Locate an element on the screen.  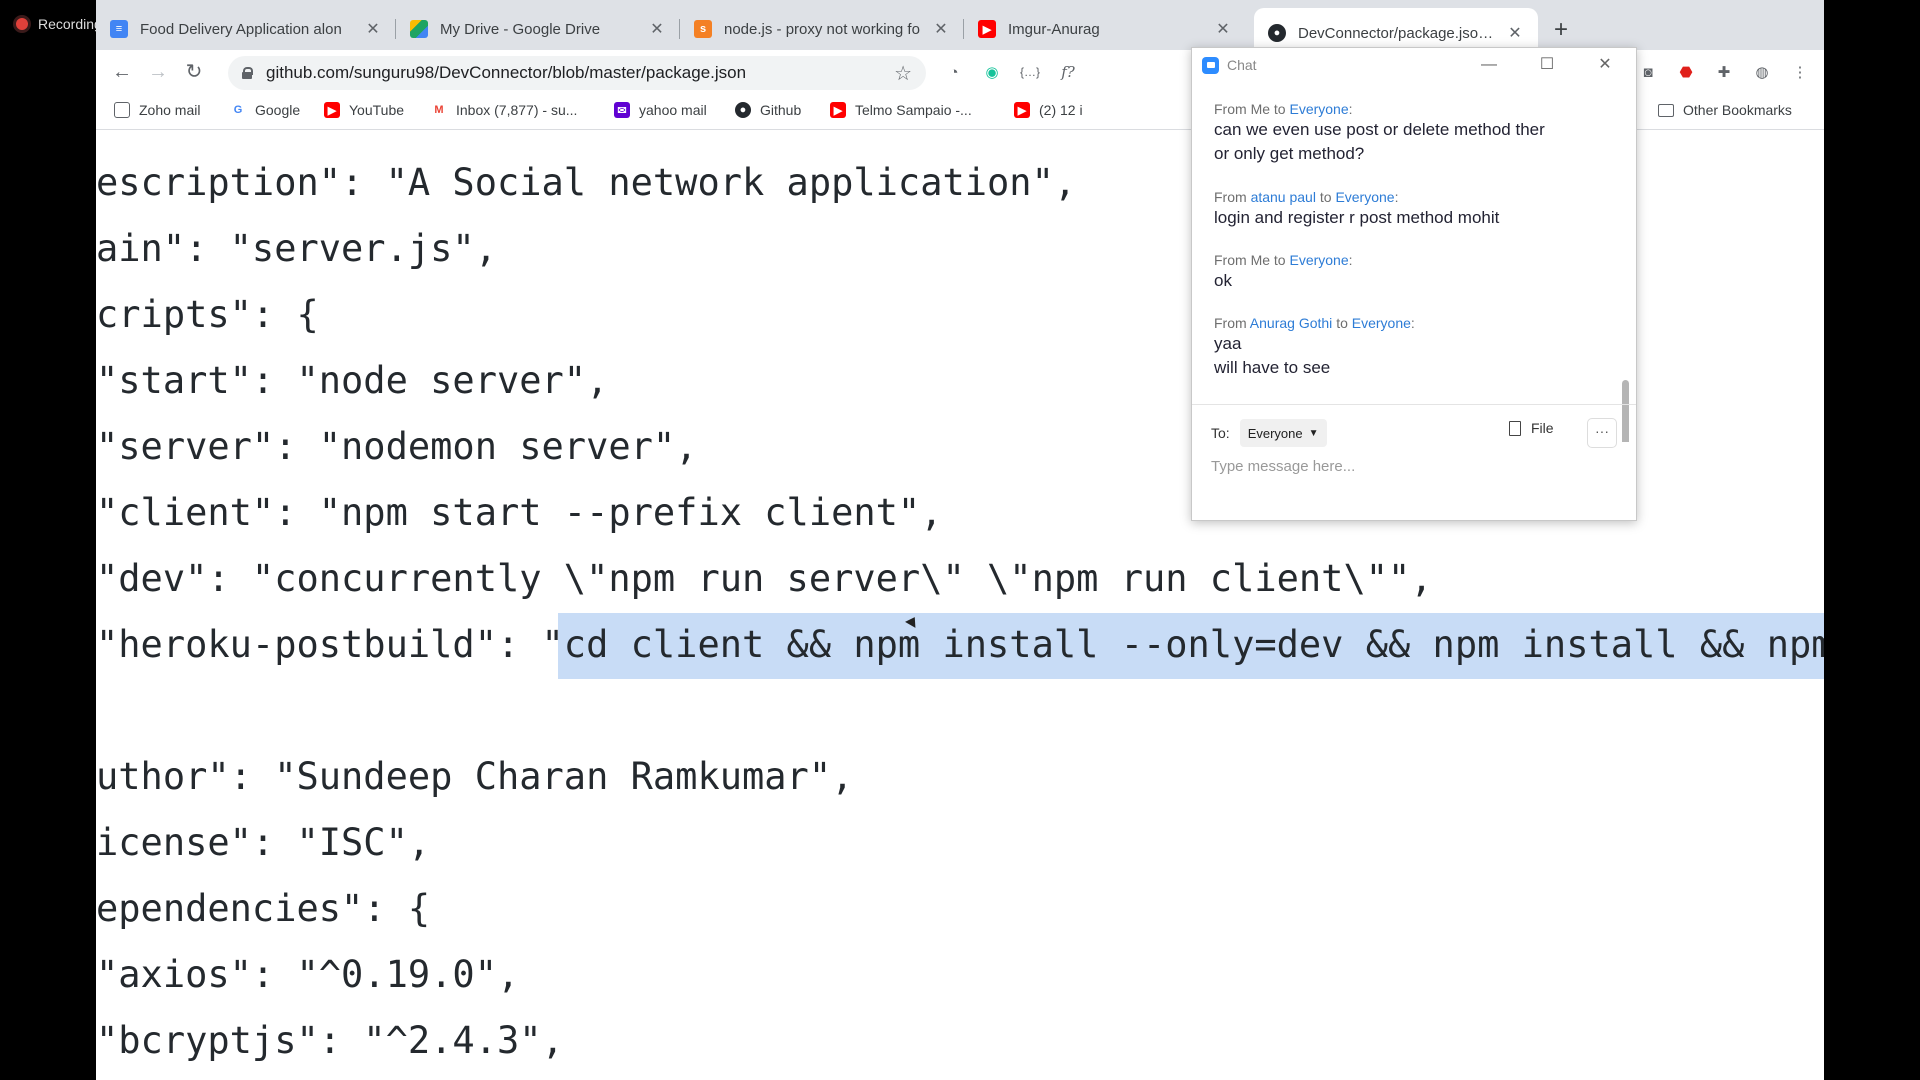
bookmark-yahoo-mail: ✉ yahoo mail is located at coordinates (660, 110).